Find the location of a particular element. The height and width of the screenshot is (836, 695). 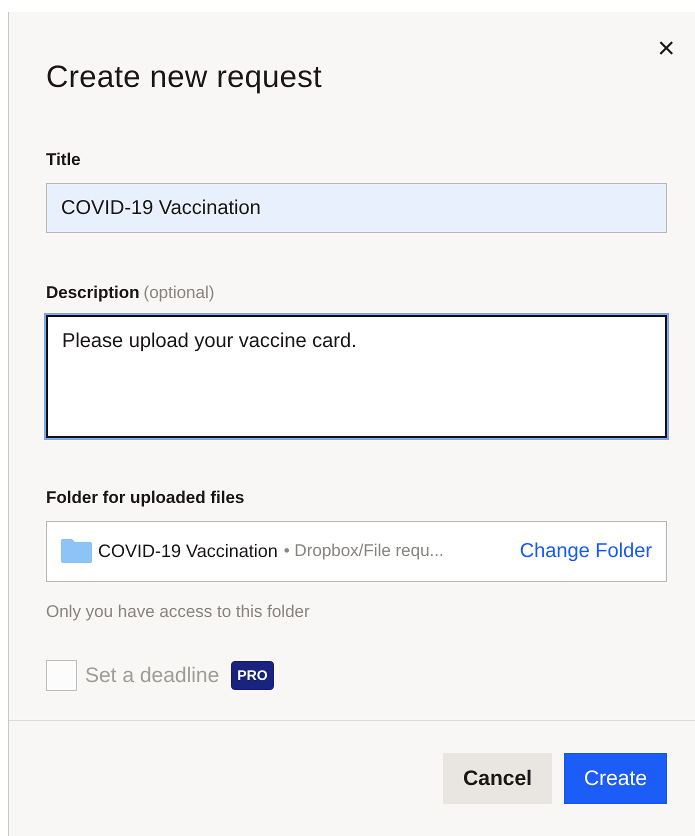

close-button: × is located at coordinates (666, 49).